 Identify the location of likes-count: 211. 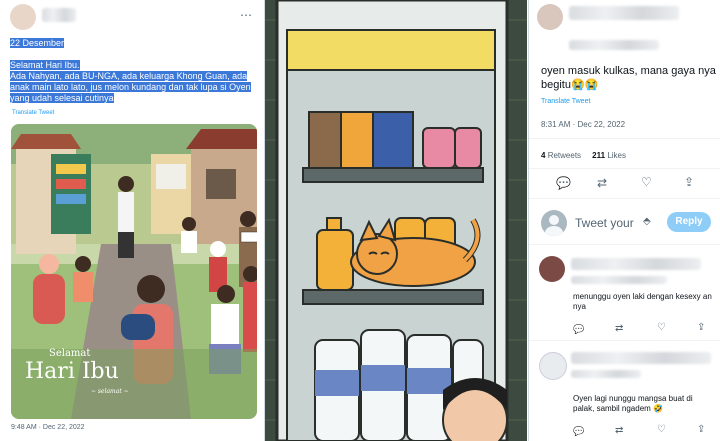
(598, 155).